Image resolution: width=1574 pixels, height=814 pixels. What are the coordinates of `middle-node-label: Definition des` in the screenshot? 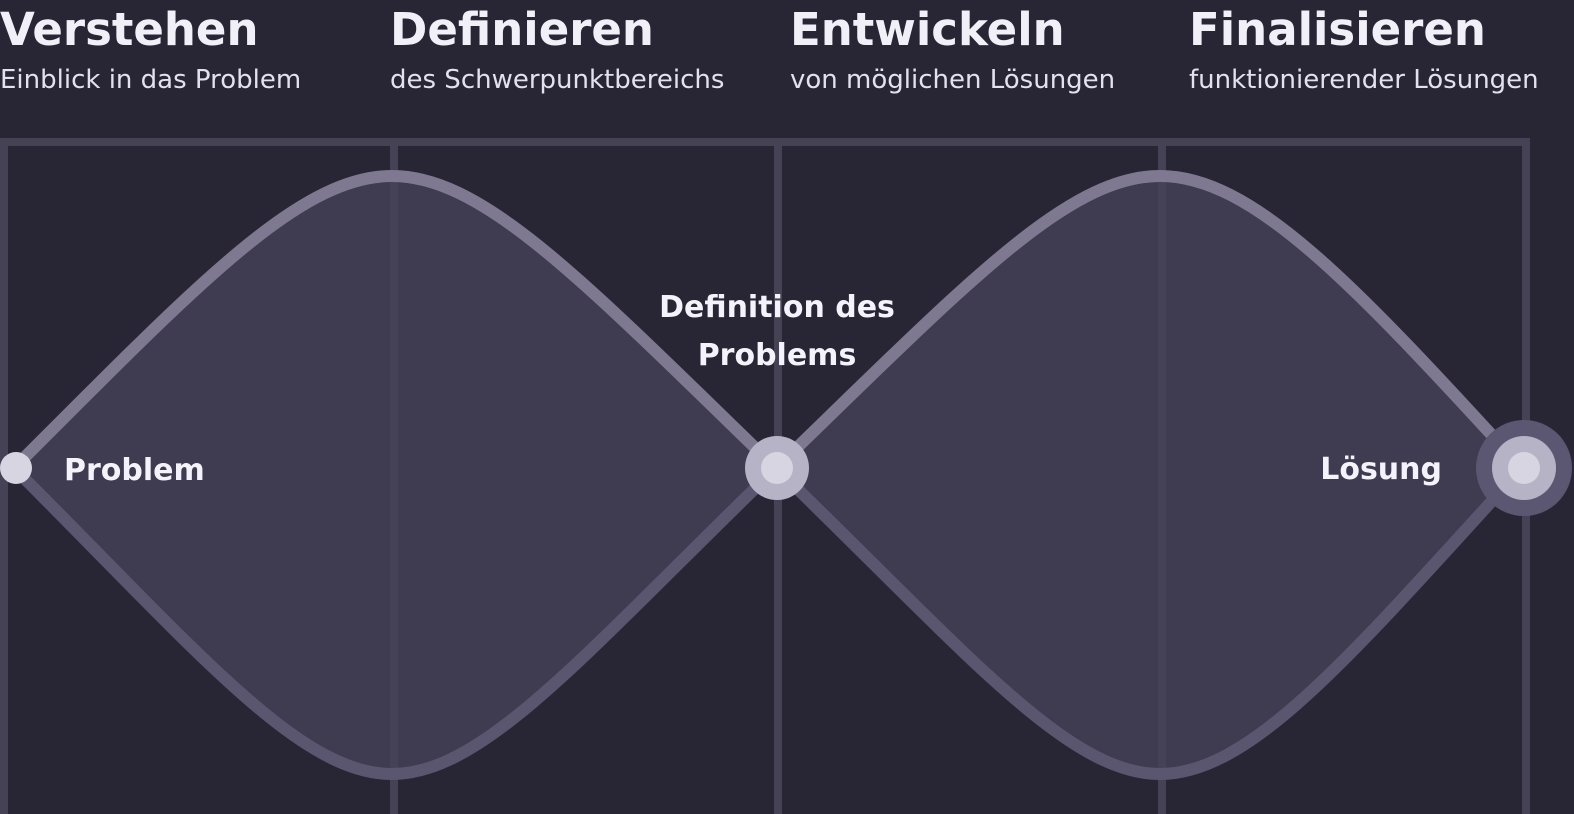 It's located at (777, 307).